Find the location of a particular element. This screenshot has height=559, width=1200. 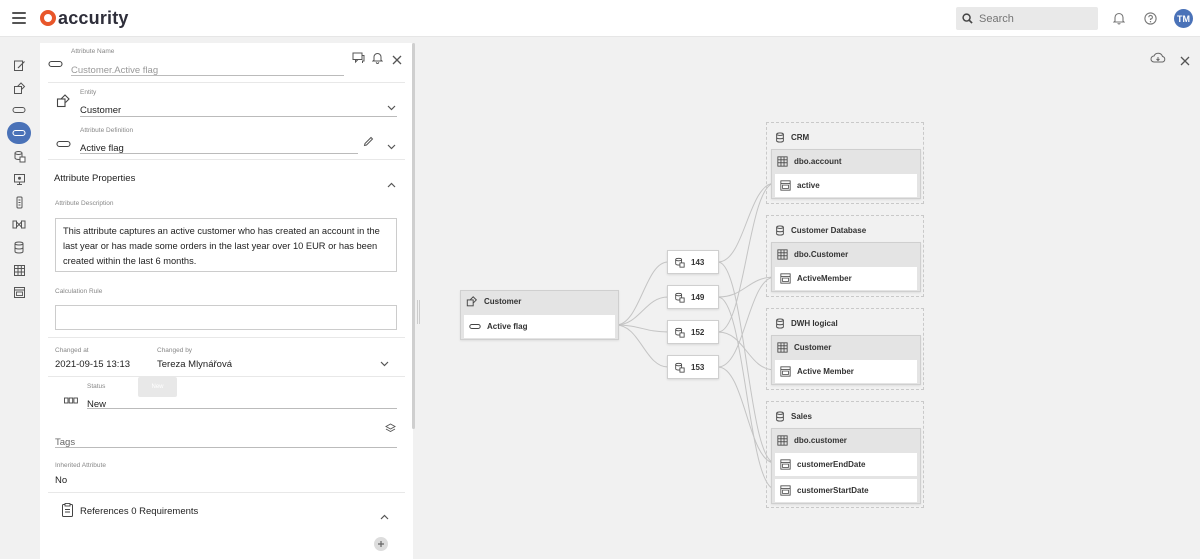

reference-node-label: 143 is located at coordinates (698, 262).